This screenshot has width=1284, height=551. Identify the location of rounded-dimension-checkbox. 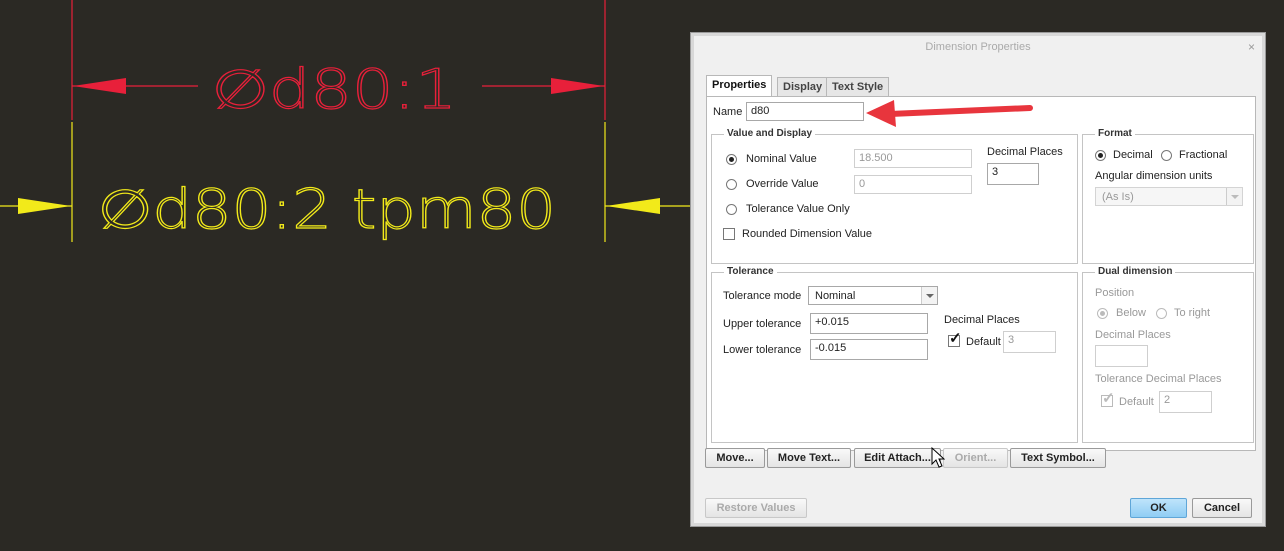
(729, 234).